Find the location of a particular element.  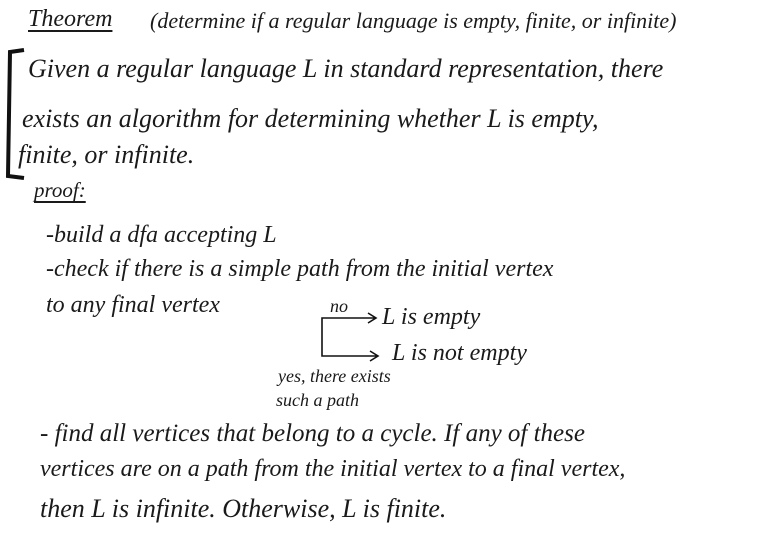

proof-step: -build a dfa accepting L is located at coordinates (161, 235).